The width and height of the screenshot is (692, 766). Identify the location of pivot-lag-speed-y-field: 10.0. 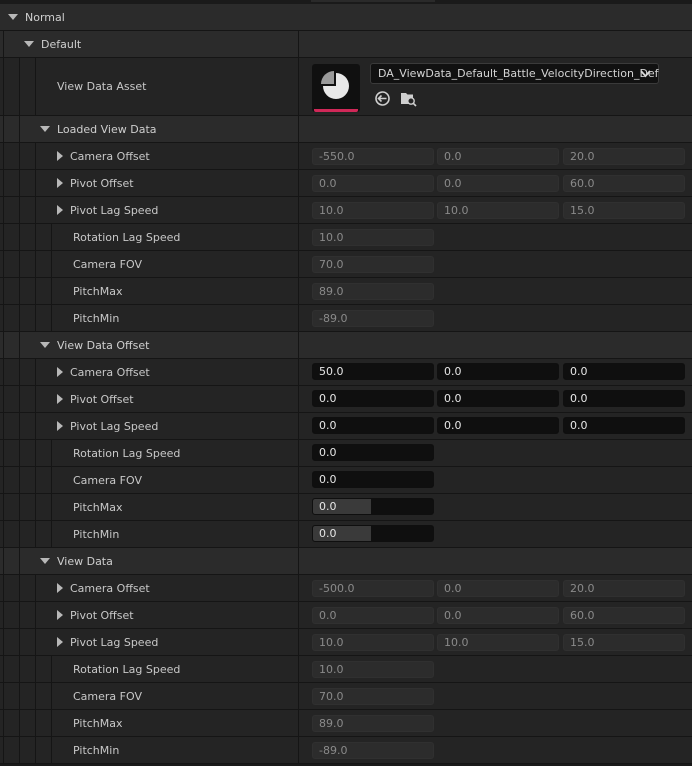
(498, 210).